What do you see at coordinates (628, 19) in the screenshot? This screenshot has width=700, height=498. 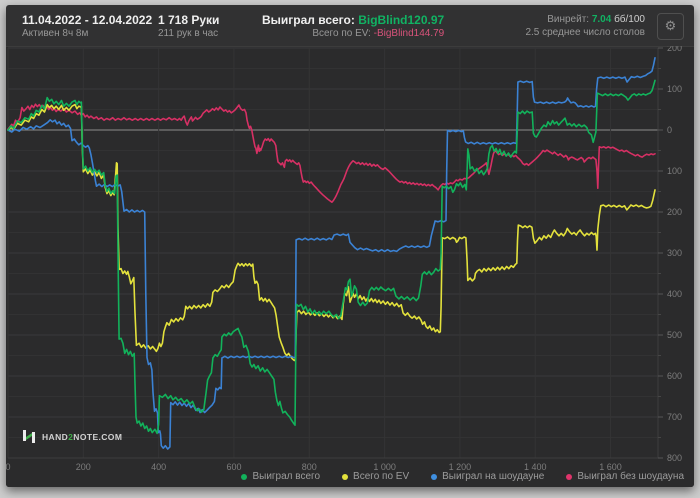 I see `winrate-units: бб/100` at bounding box center [628, 19].